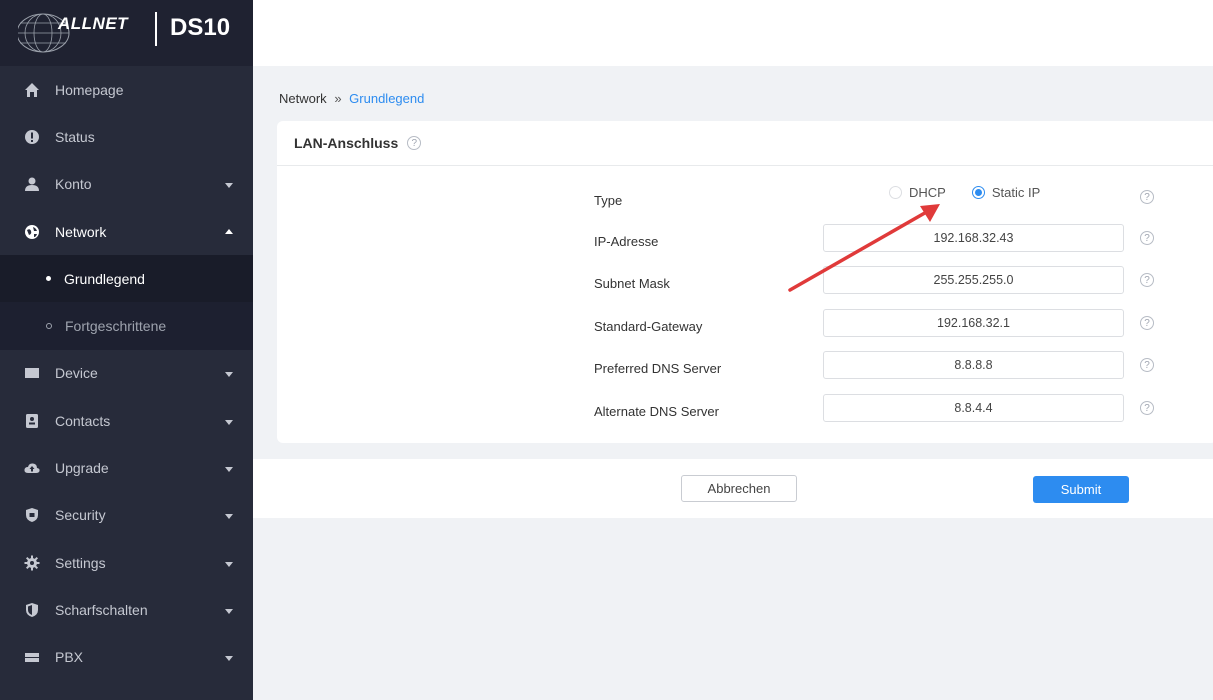 The image size is (1213, 700). Describe the element at coordinates (229, 231) in the screenshot. I see `chevron-up-icon` at that location.